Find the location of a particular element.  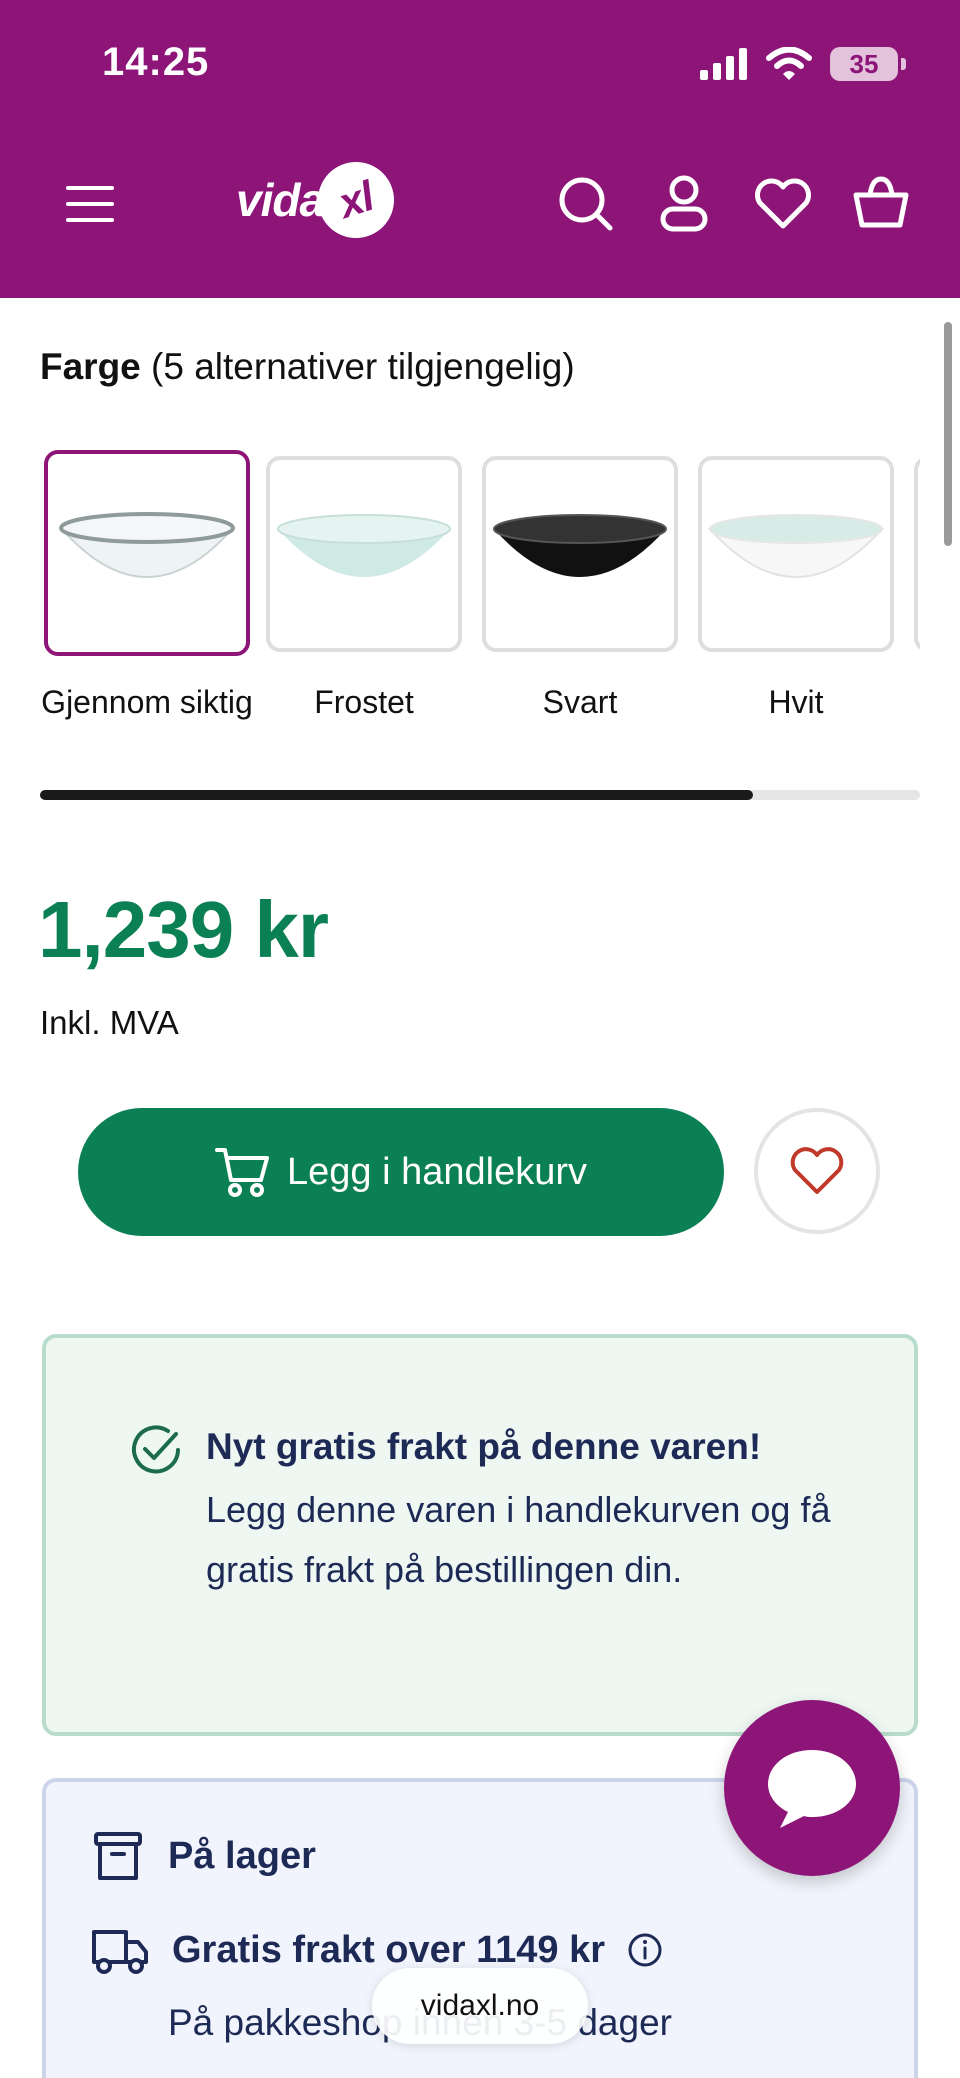

swatch-label-gjennomsiktig: Gjennom siktig is located at coordinates (148, 702).